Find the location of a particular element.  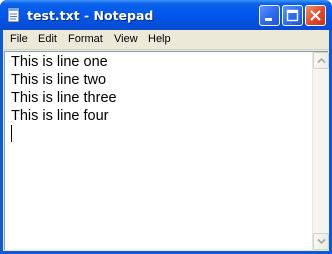

text-line: This is line four is located at coordinates (60, 116).